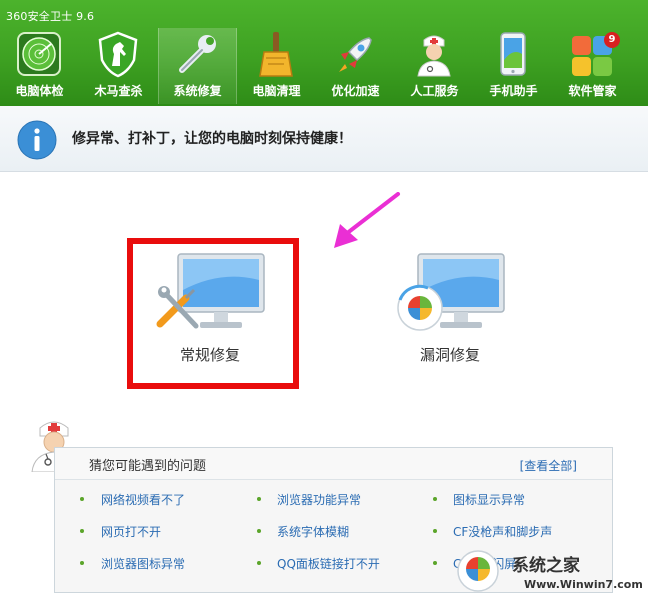 This screenshot has height=598, width=648. Describe the element at coordinates (276, 54) in the screenshot. I see `broom-icon` at that location.